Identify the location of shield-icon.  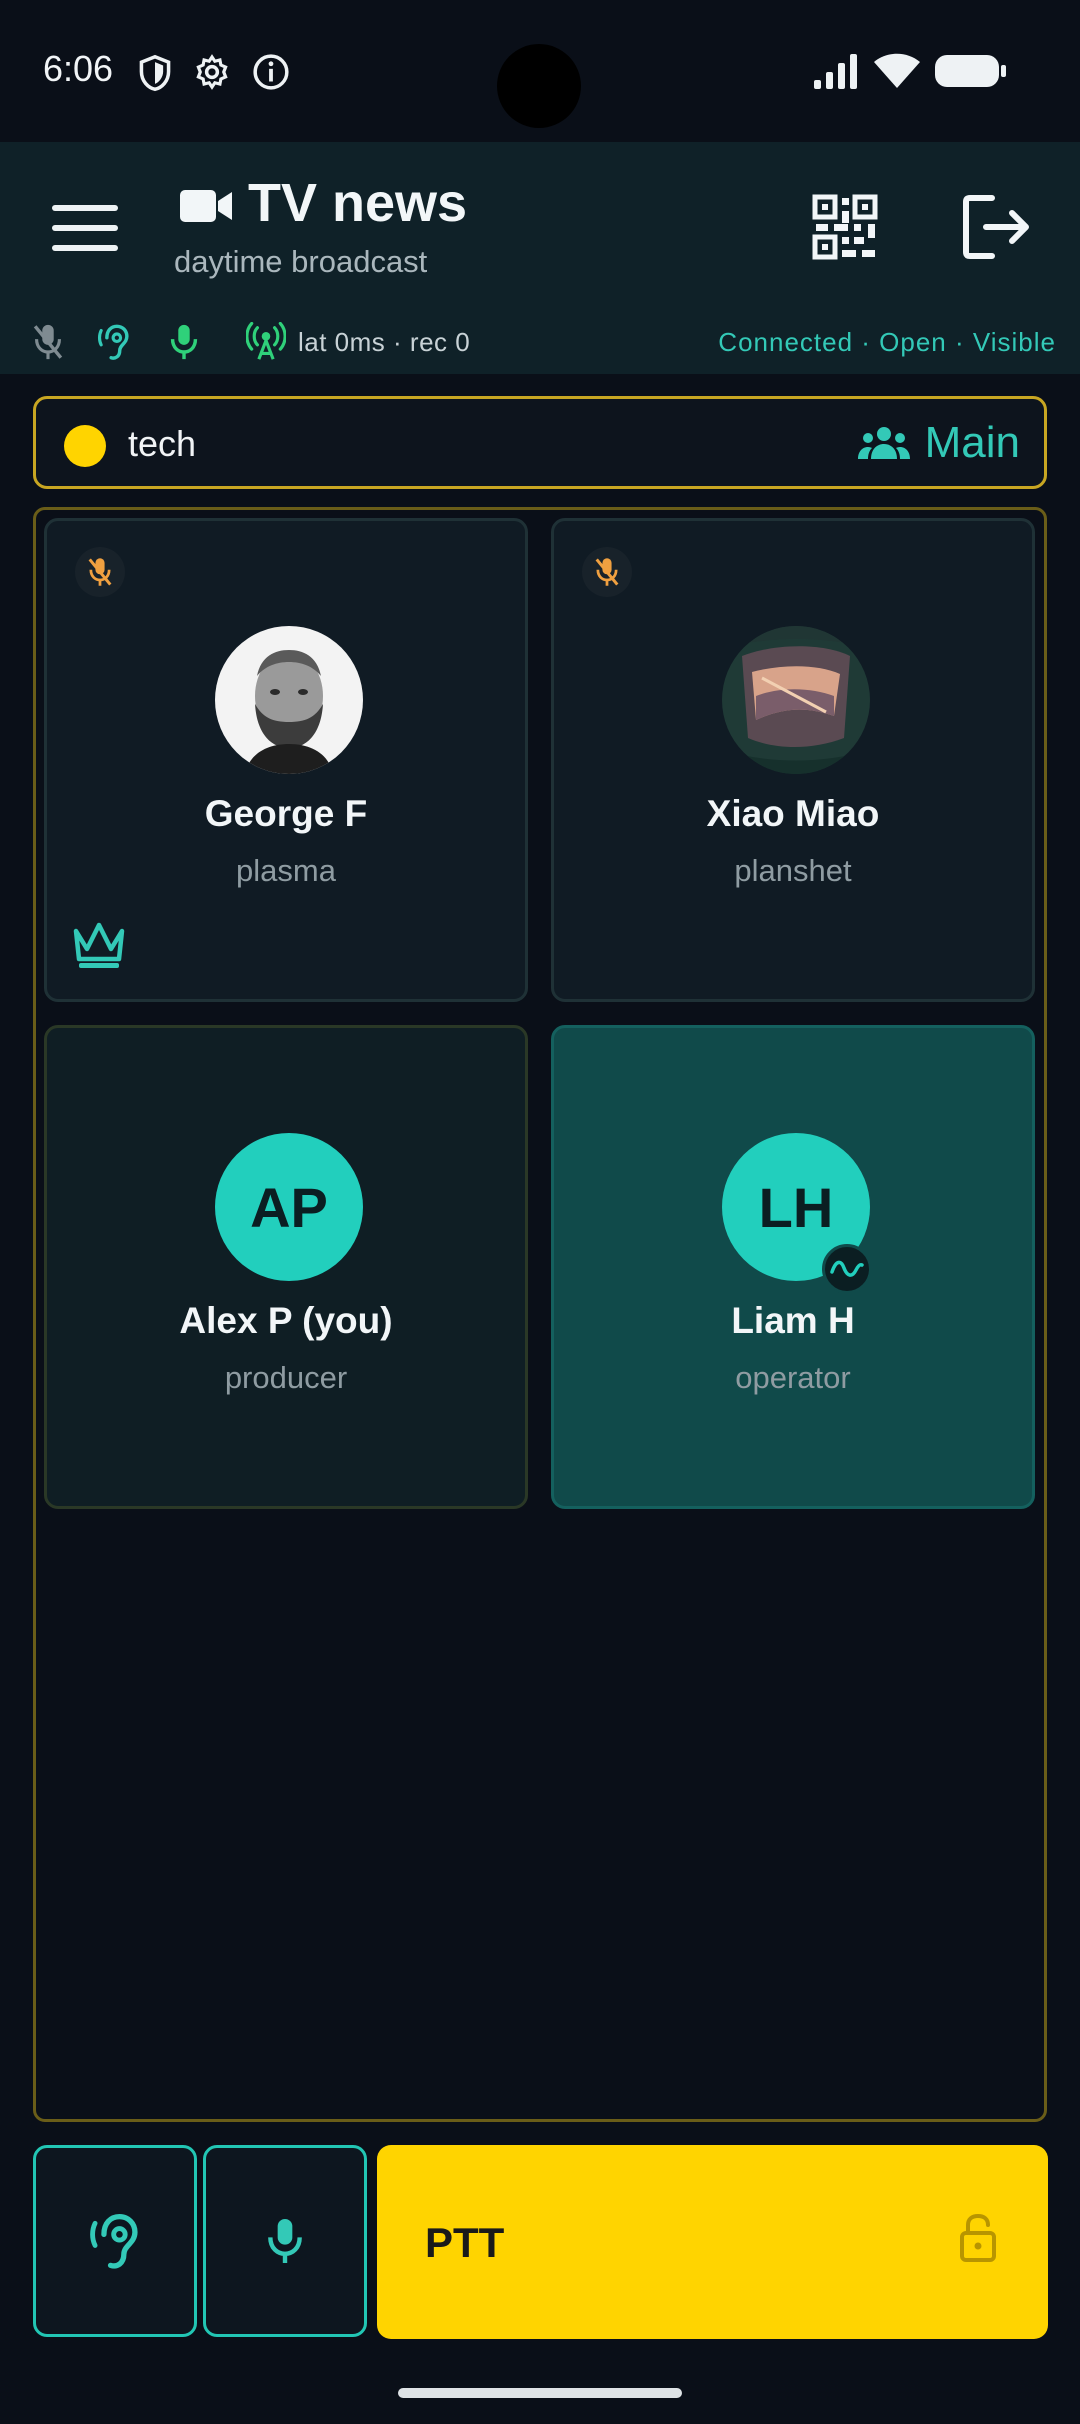
(155, 73).